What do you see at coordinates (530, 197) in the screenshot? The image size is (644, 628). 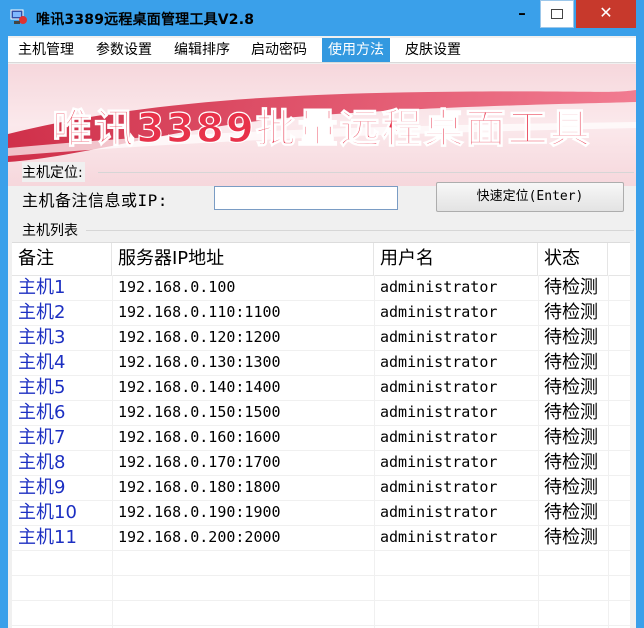 I see `quick-locate-button: 快速定位(Enter)` at bounding box center [530, 197].